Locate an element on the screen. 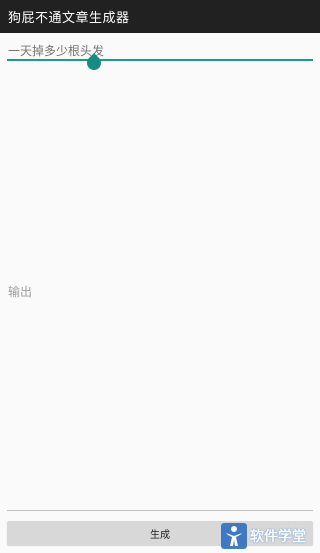  topic-input is located at coordinates (160, 51).